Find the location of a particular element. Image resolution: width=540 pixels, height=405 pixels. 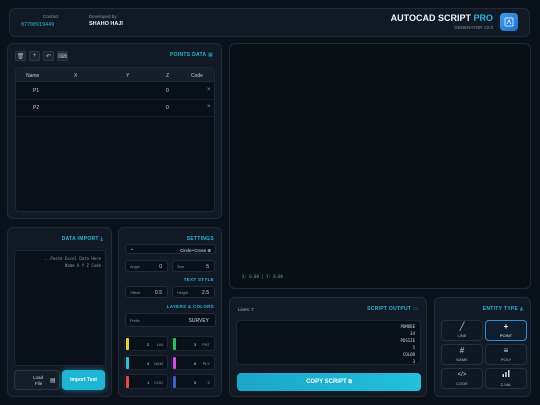

plus-icon: + is located at coordinates (506, 326).